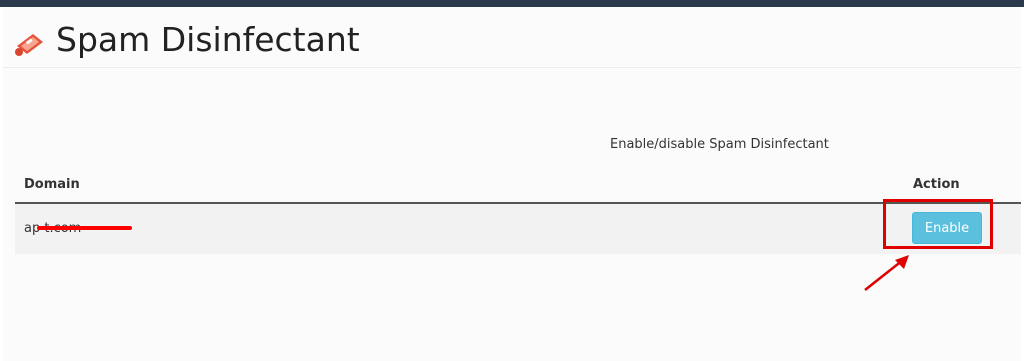  I want to click on top-navigation-bar, so click(512, 3).